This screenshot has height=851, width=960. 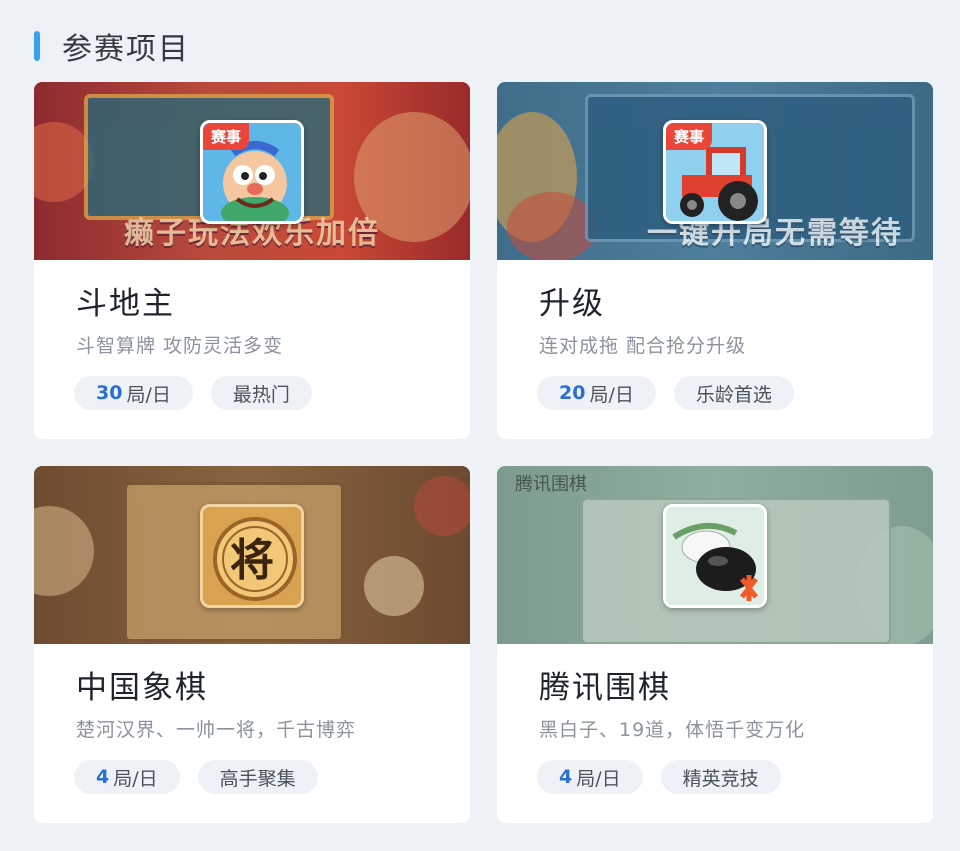 What do you see at coordinates (126, 49) in the screenshot?
I see `section-title: 参赛项目` at bounding box center [126, 49].